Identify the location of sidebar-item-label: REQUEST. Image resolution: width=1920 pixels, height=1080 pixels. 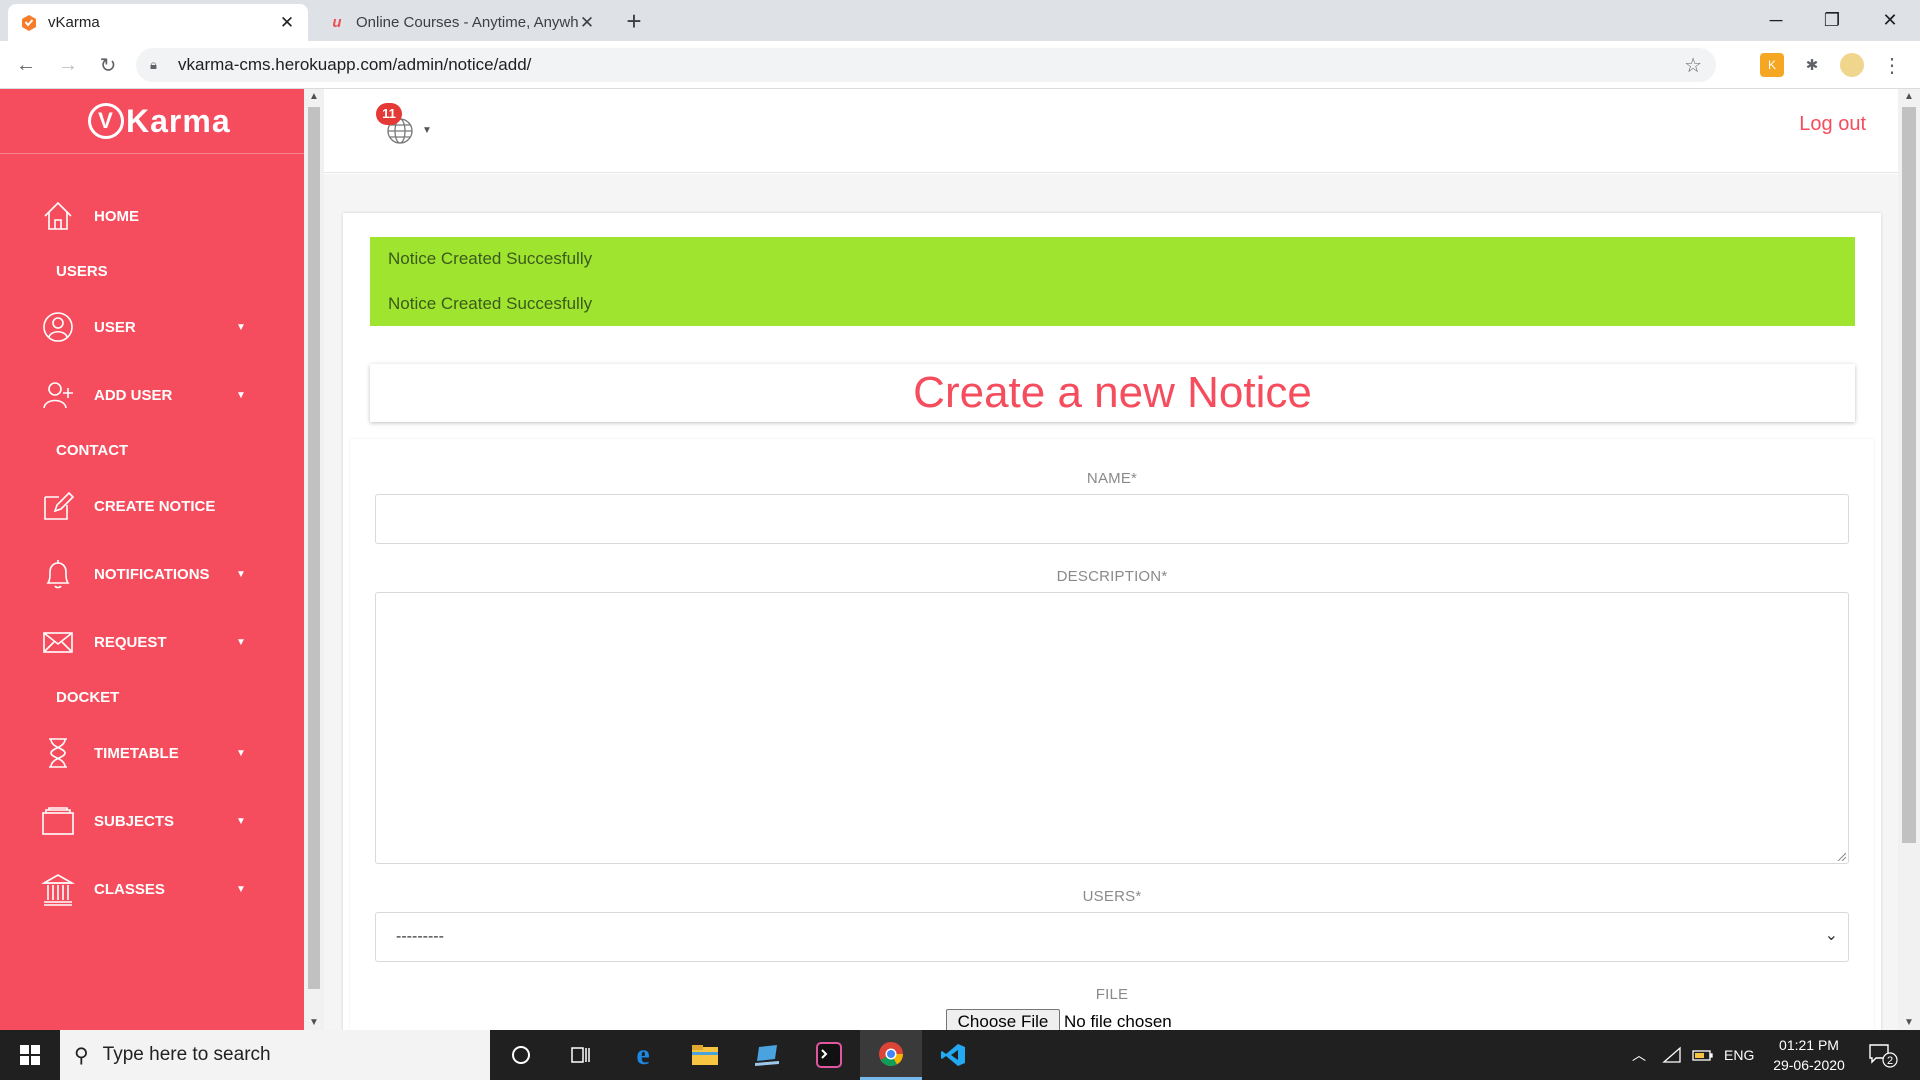
(130, 642).